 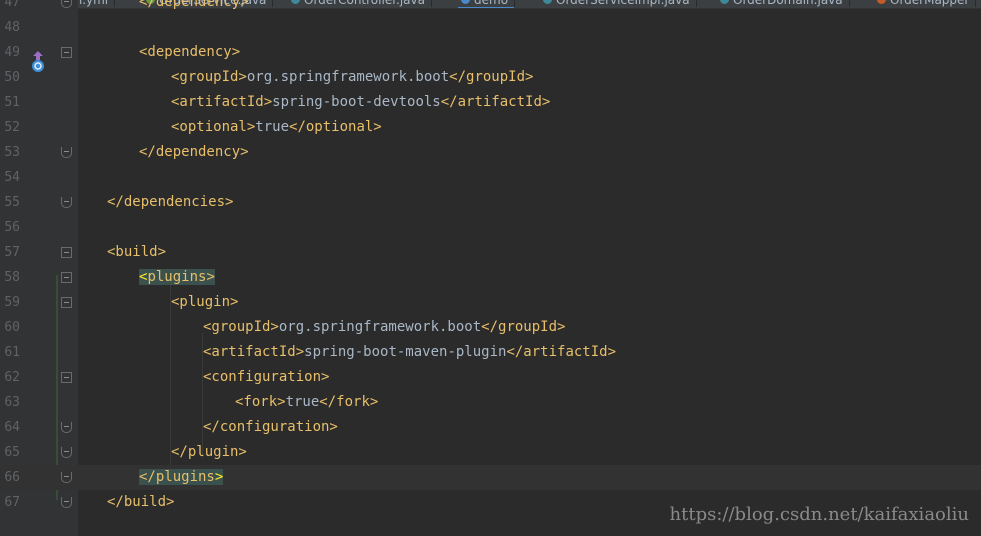 I want to click on code-line: 66 </plugins>, so click(x=490, y=477).